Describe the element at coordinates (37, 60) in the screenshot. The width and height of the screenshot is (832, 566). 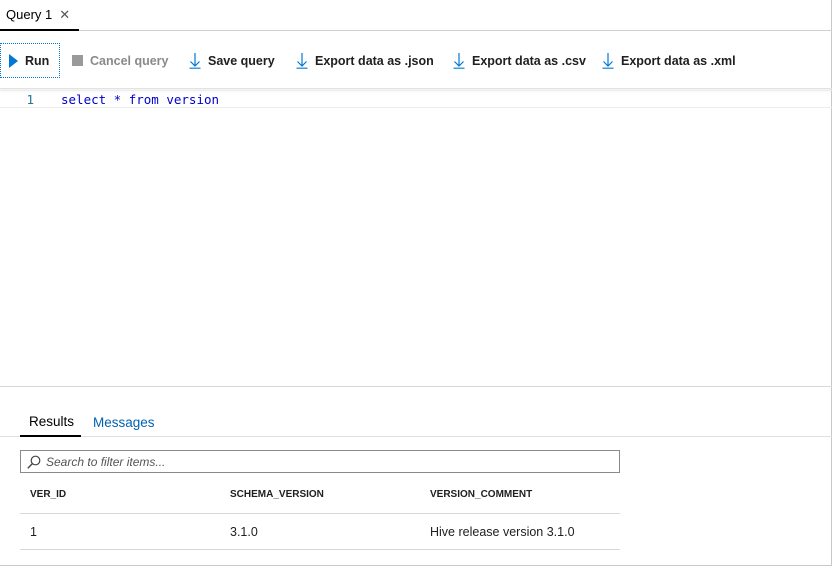
I see `run-button-label: Run` at that location.